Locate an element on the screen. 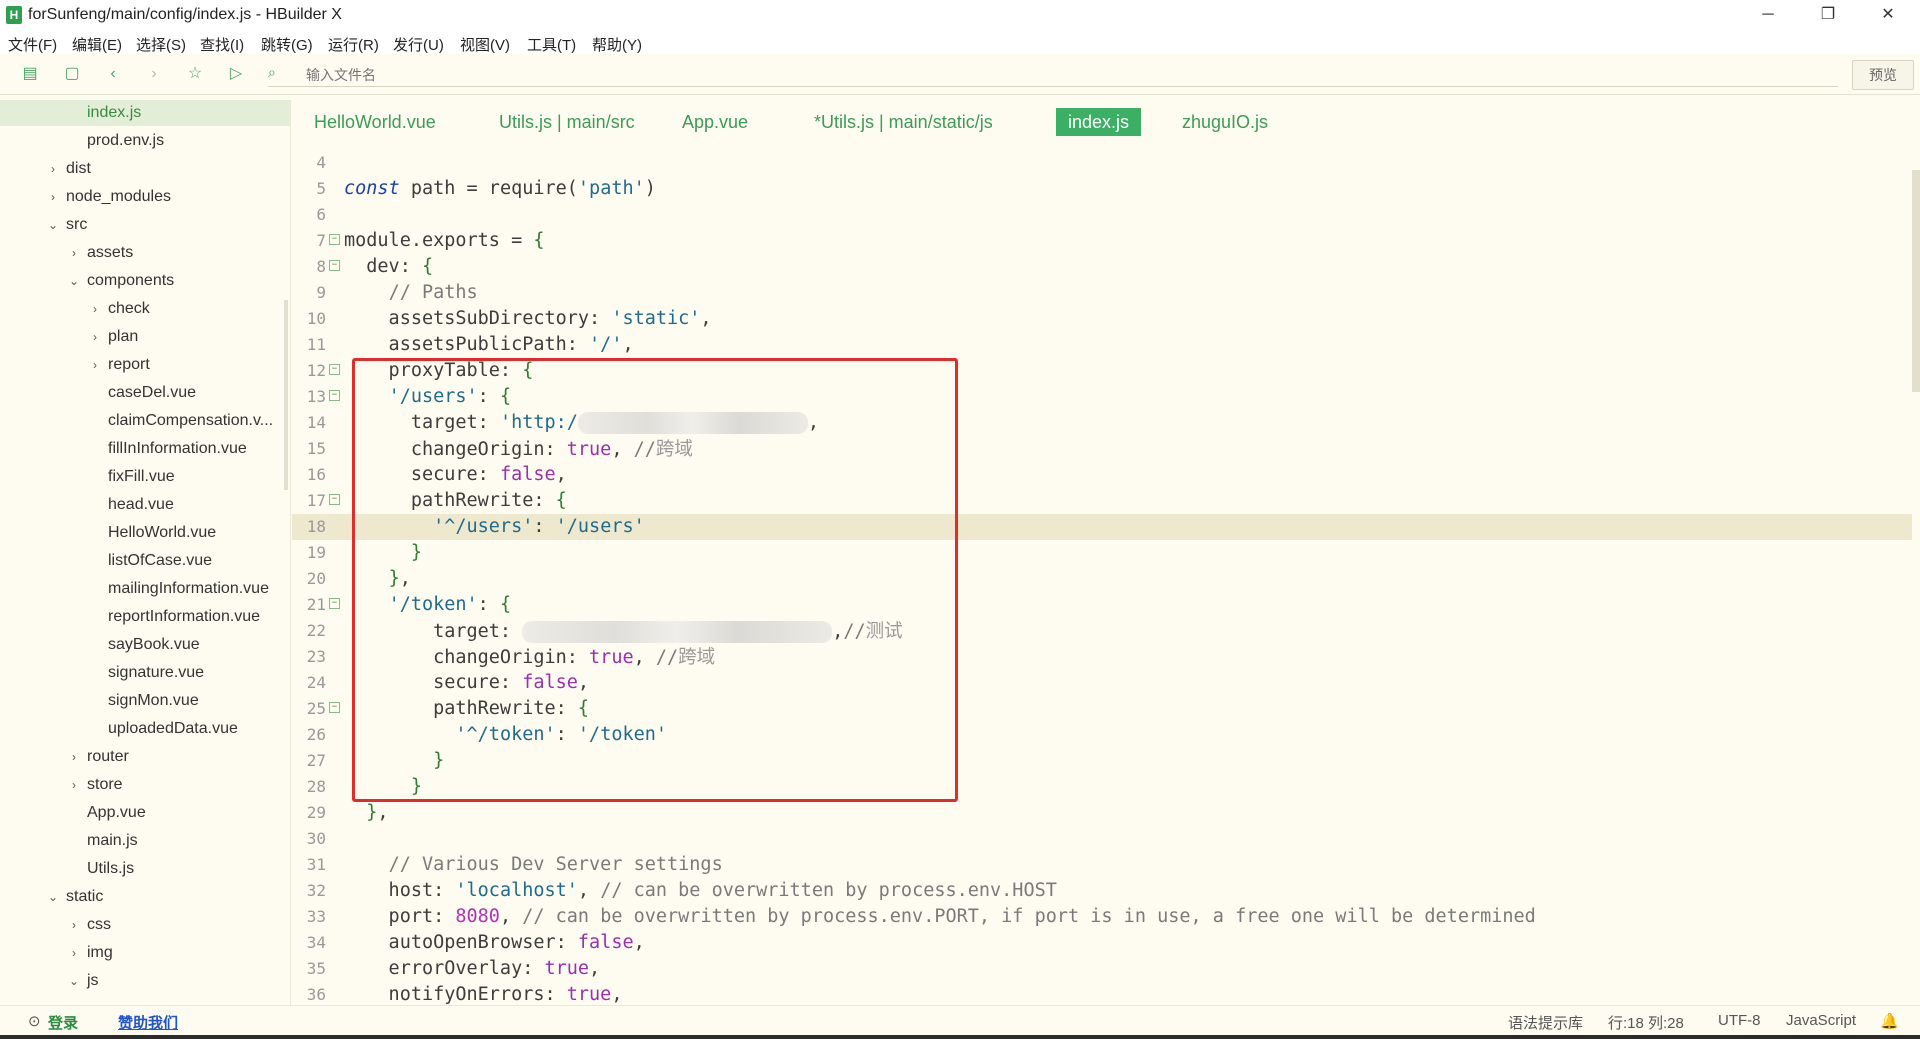 This screenshot has height=1039, width=1920. close-button: ✕ is located at coordinates (1888, 15).